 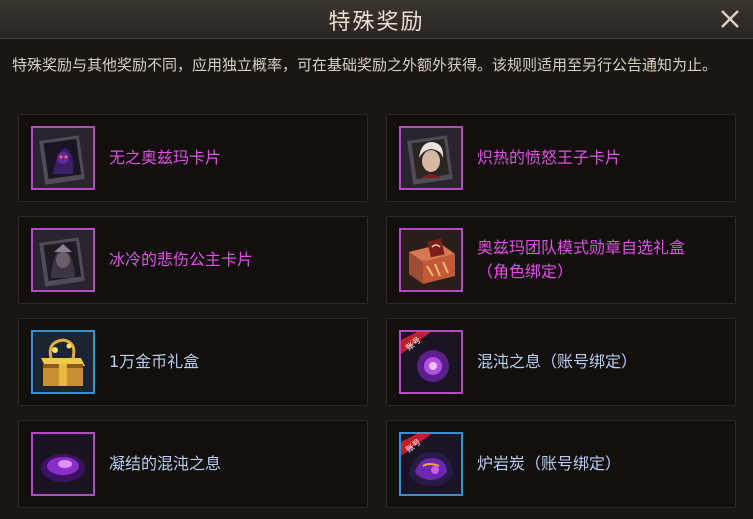 I want to click on reward-item: 冰冷的悲伤公主卡片, so click(x=193, y=260).